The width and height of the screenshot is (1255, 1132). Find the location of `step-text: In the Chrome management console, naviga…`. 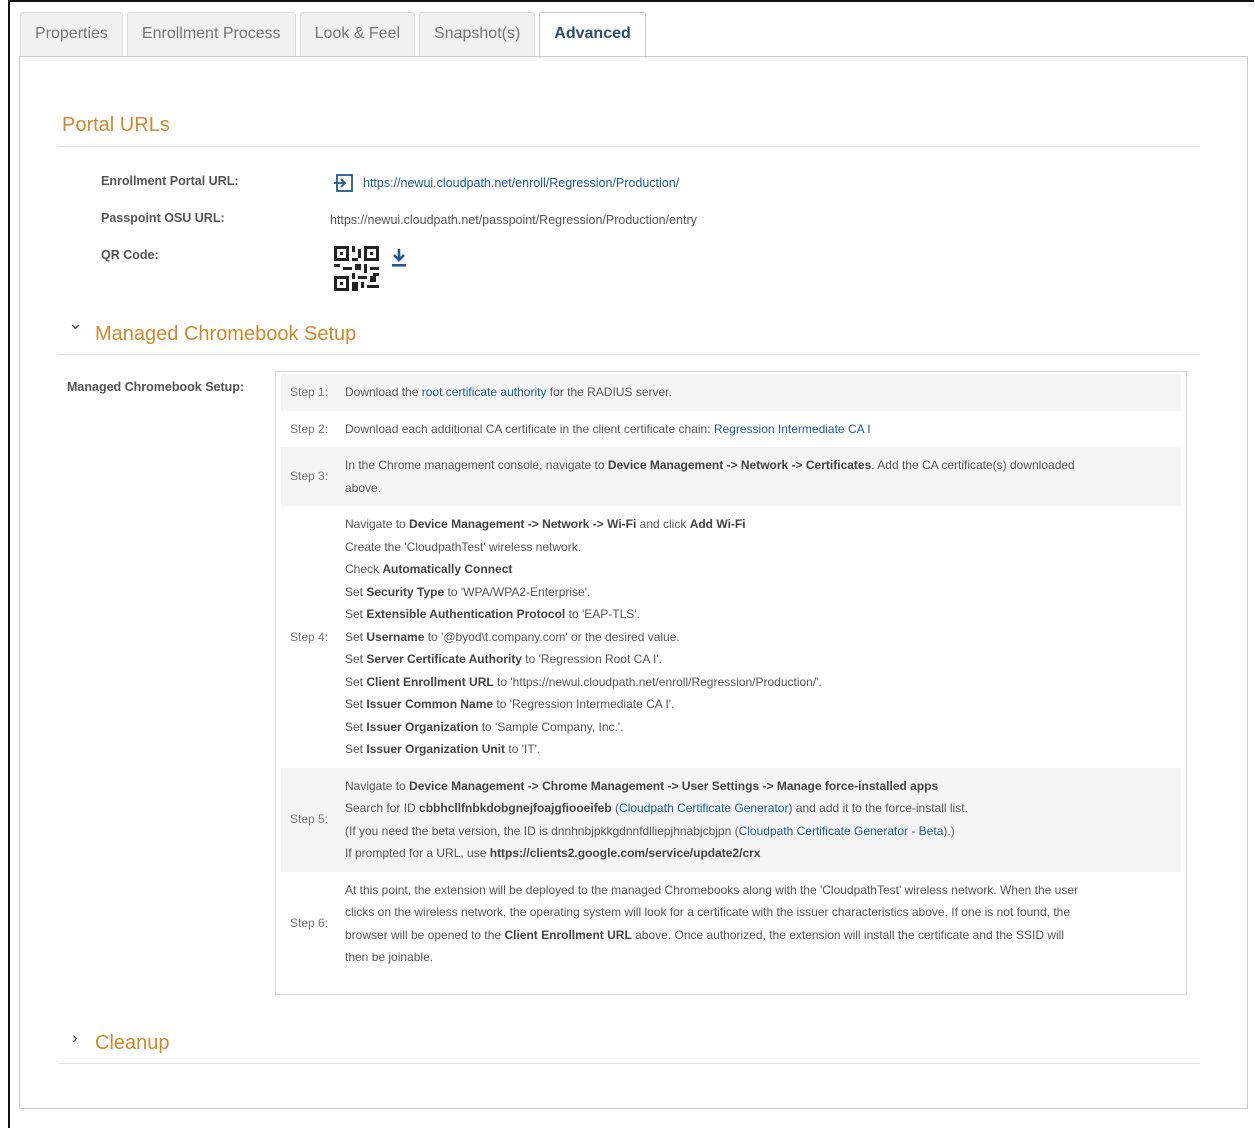

step-text: In the Chrome management console, naviga… is located at coordinates (763, 476).